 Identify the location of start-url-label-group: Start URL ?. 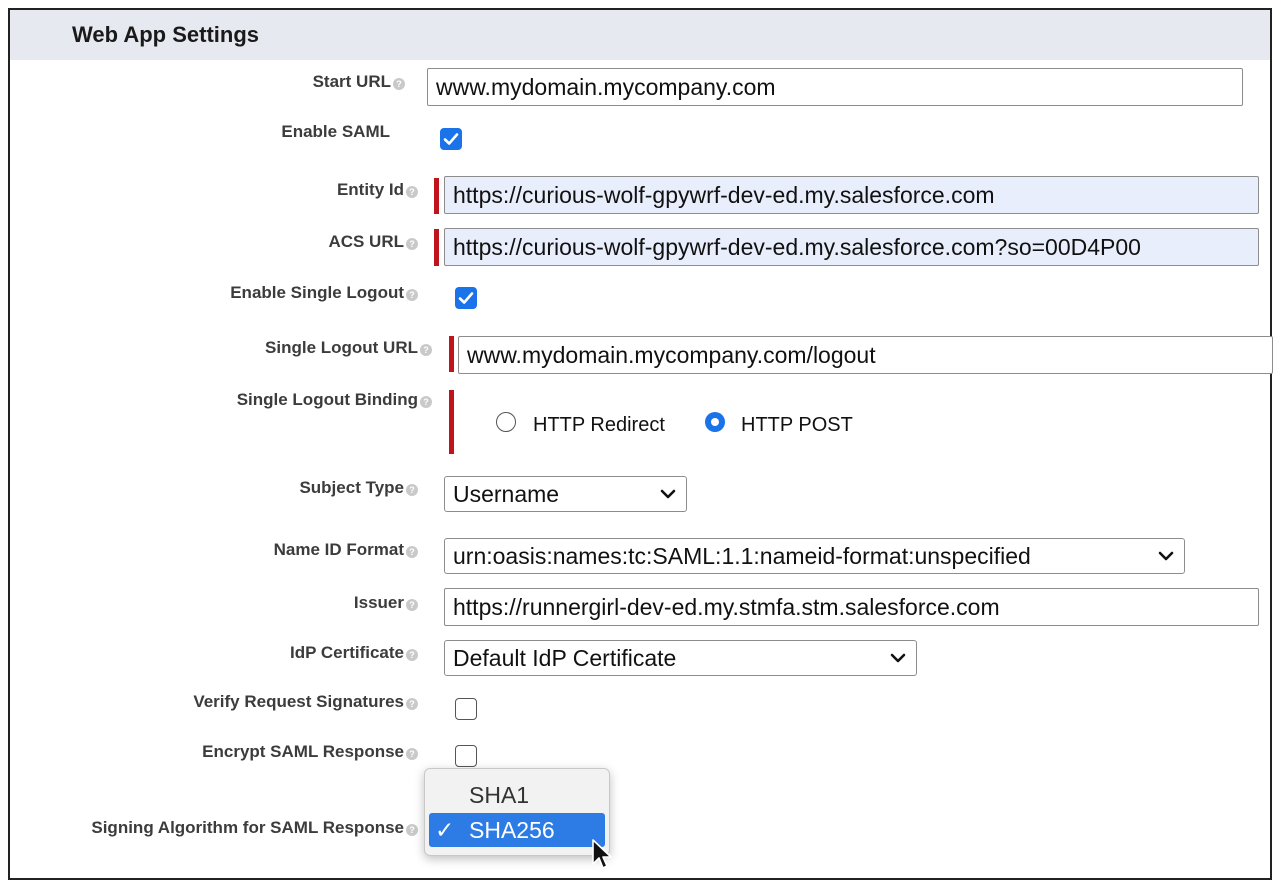
(359, 82).